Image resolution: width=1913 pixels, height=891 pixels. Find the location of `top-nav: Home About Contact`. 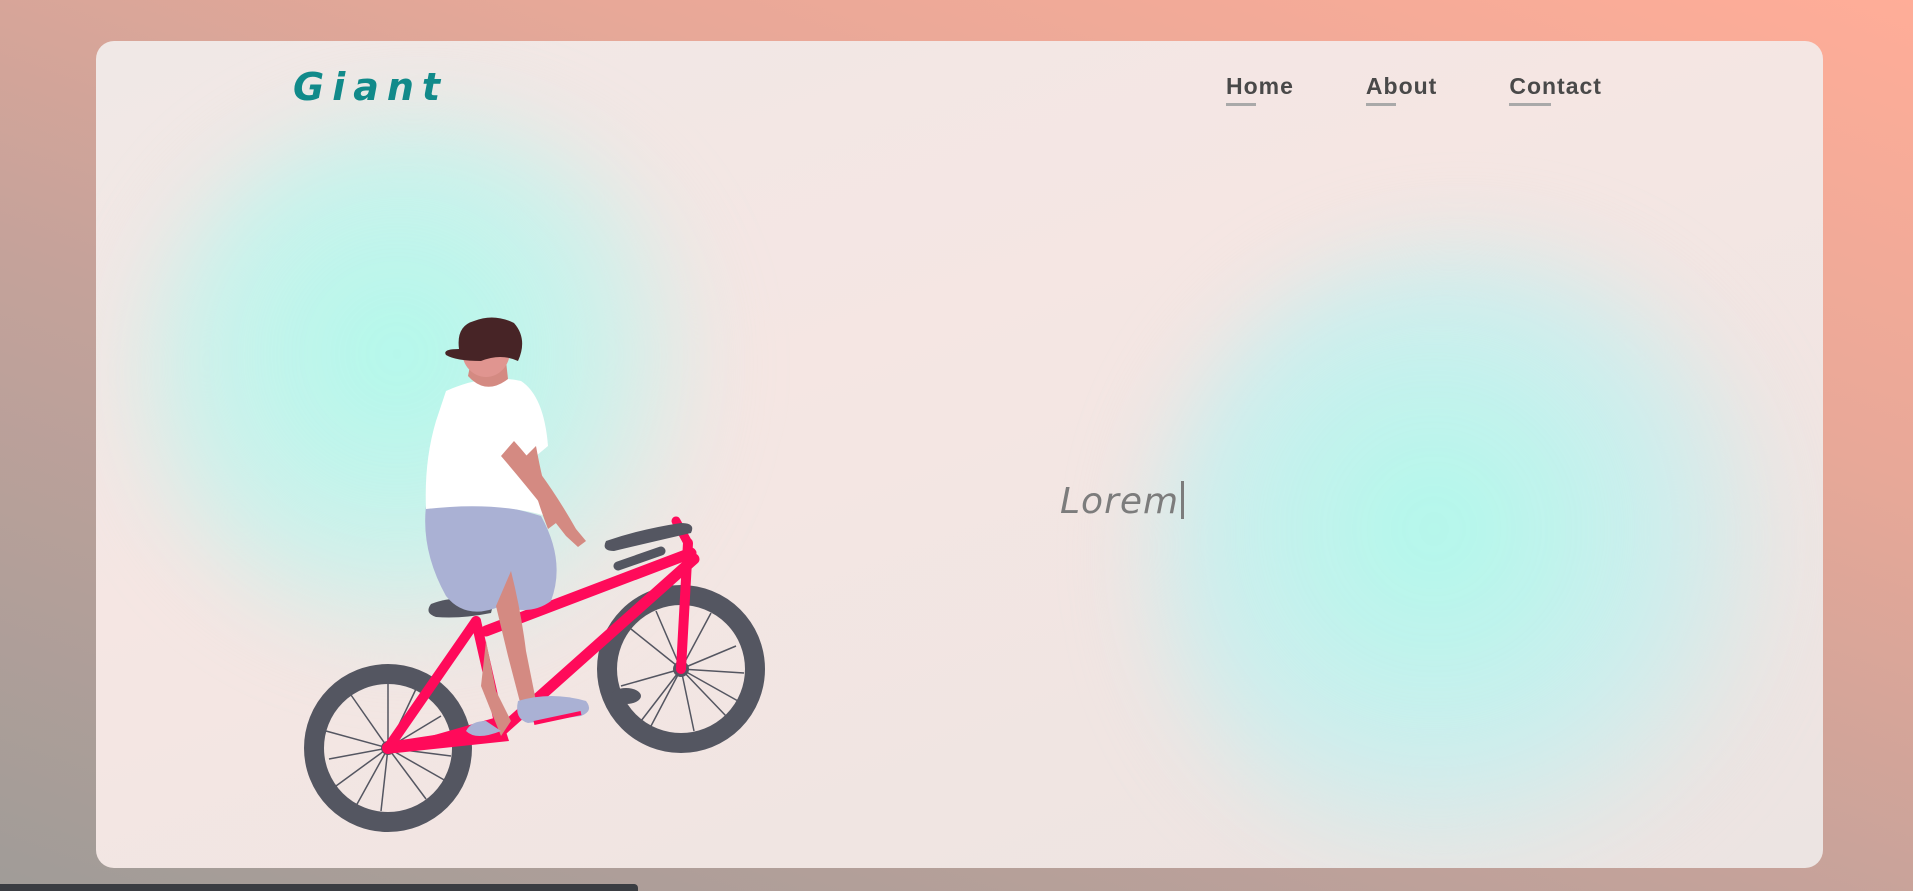

top-nav: Home About Contact is located at coordinates (1414, 89).